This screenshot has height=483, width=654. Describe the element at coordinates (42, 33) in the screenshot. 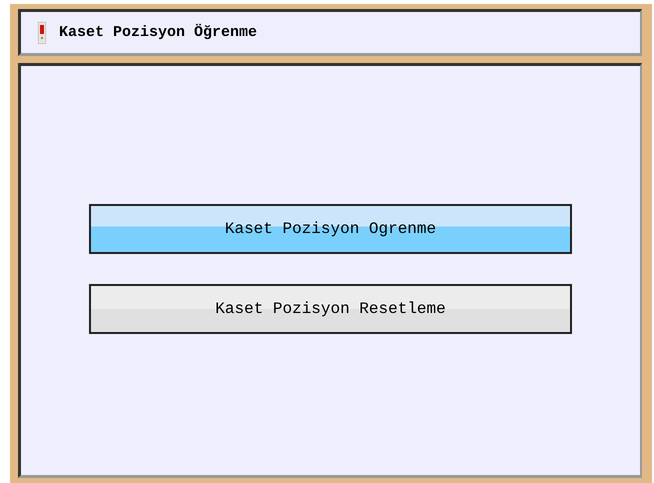

I see `warning-icon` at that location.